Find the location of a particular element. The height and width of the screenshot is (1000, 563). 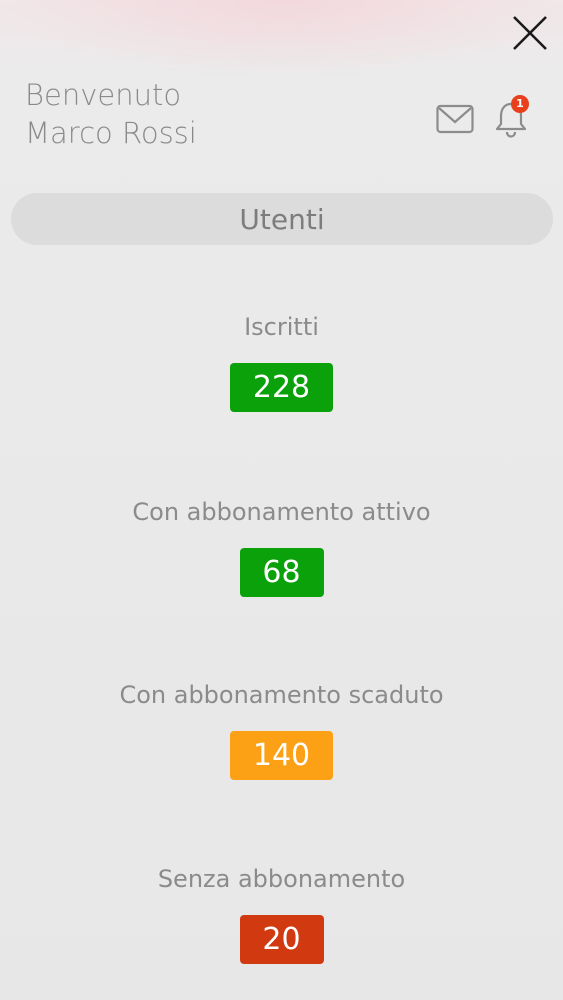

stat-value-badge: 228 is located at coordinates (281, 387).